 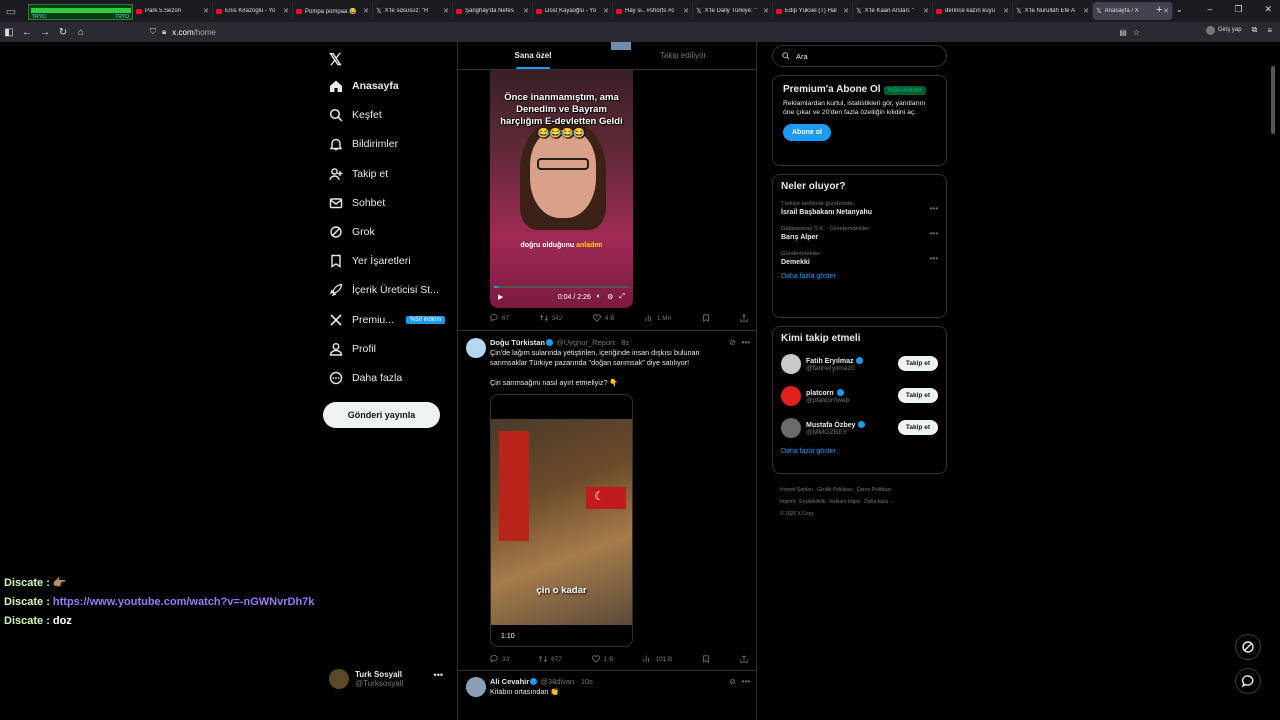 I want to click on browser-tab: Şanghay'da Nefes ✕, so click(x=493, y=11).